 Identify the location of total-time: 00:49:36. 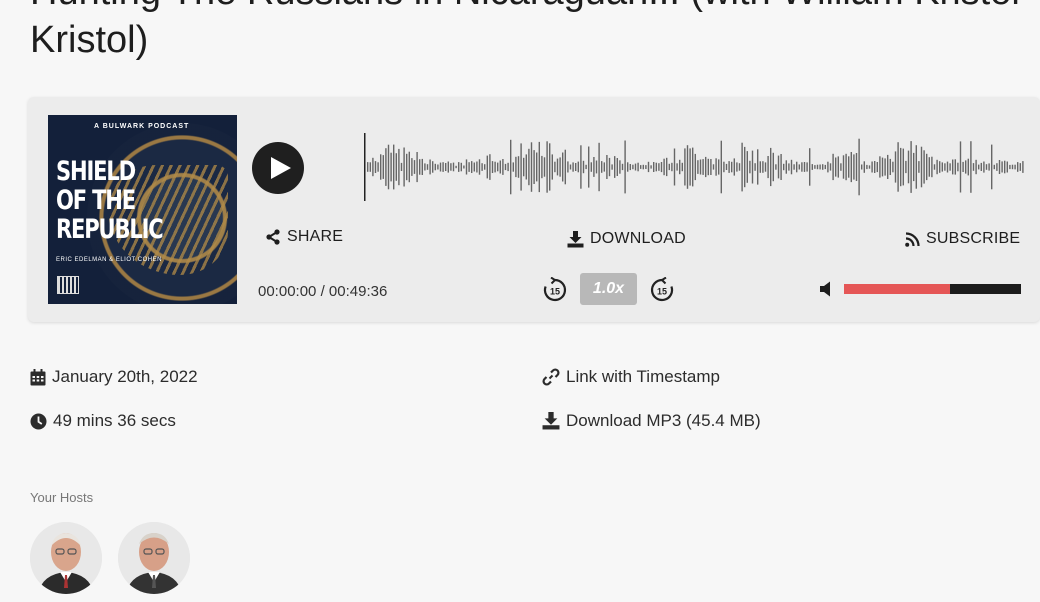
(358, 291).